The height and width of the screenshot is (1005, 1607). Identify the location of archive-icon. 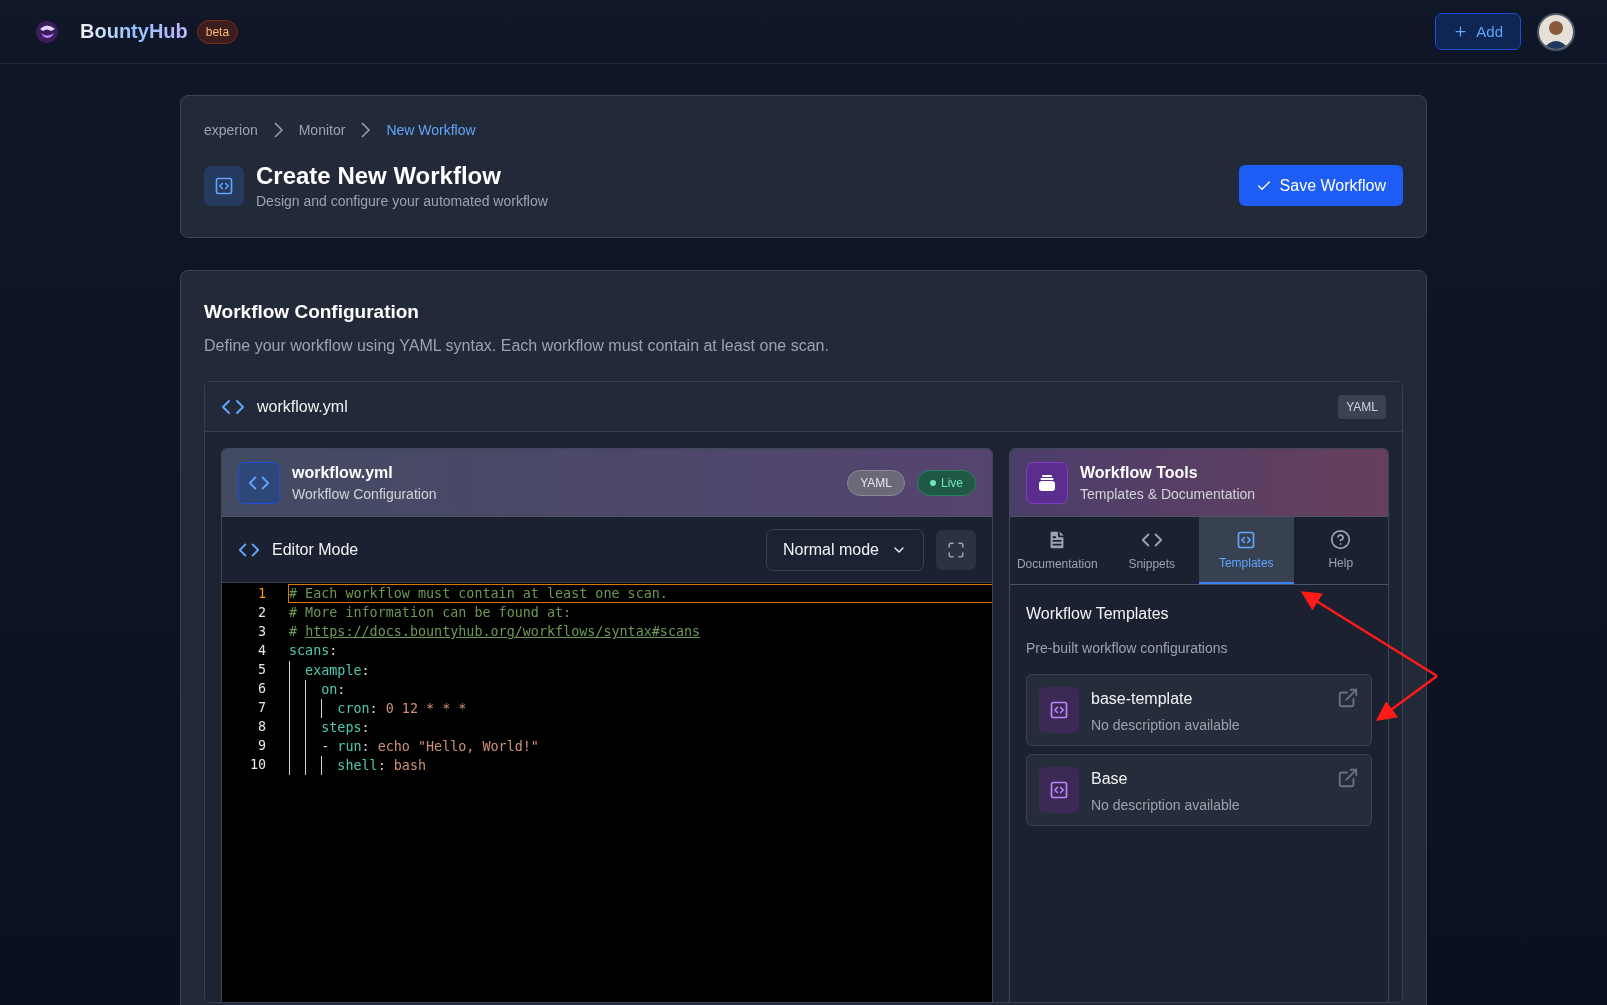
(1047, 482).